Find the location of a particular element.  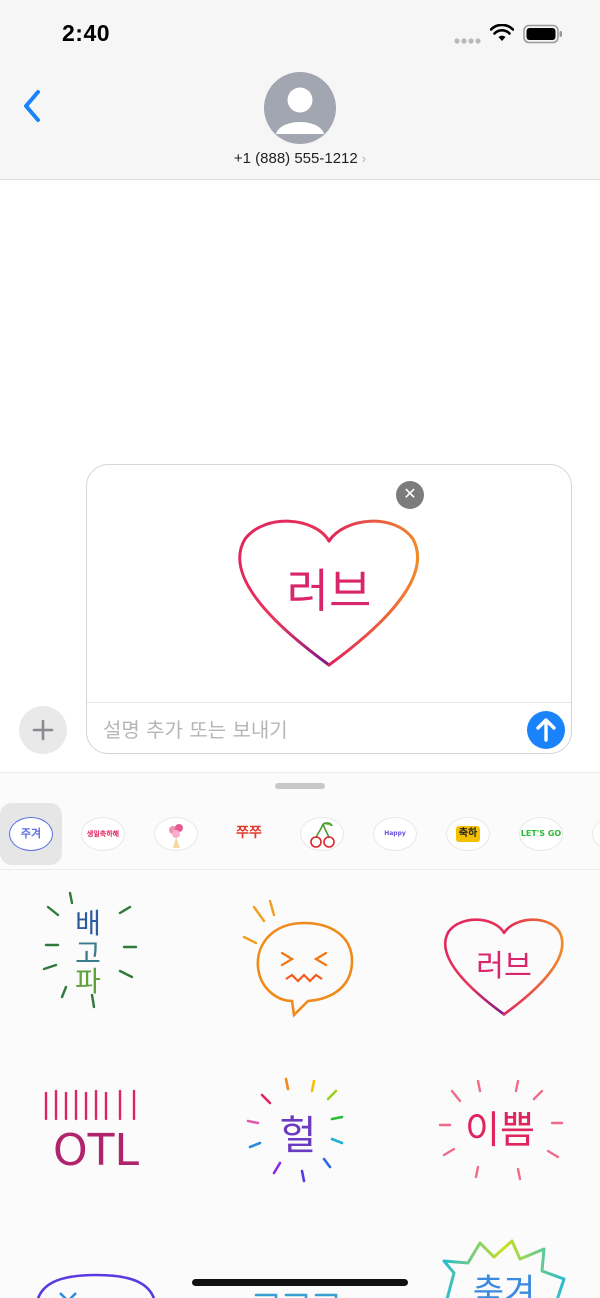

person-silhouette-icon is located at coordinates (300, 110).